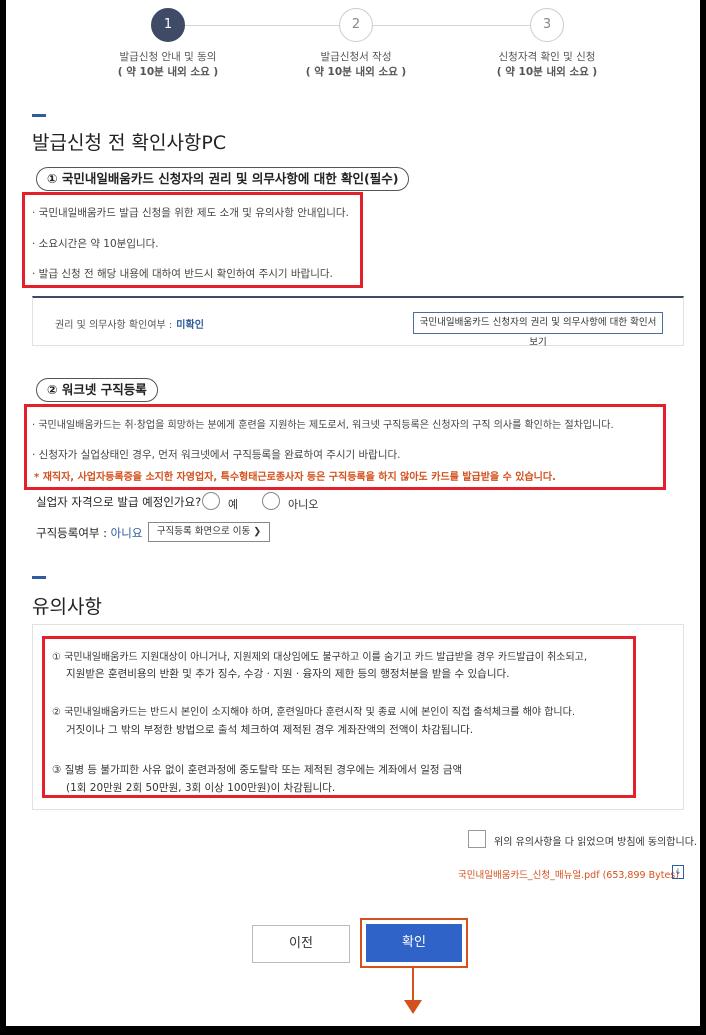 The image size is (706, 1035). I want to click on radio-no-label: 아니오, so click(303, 504).